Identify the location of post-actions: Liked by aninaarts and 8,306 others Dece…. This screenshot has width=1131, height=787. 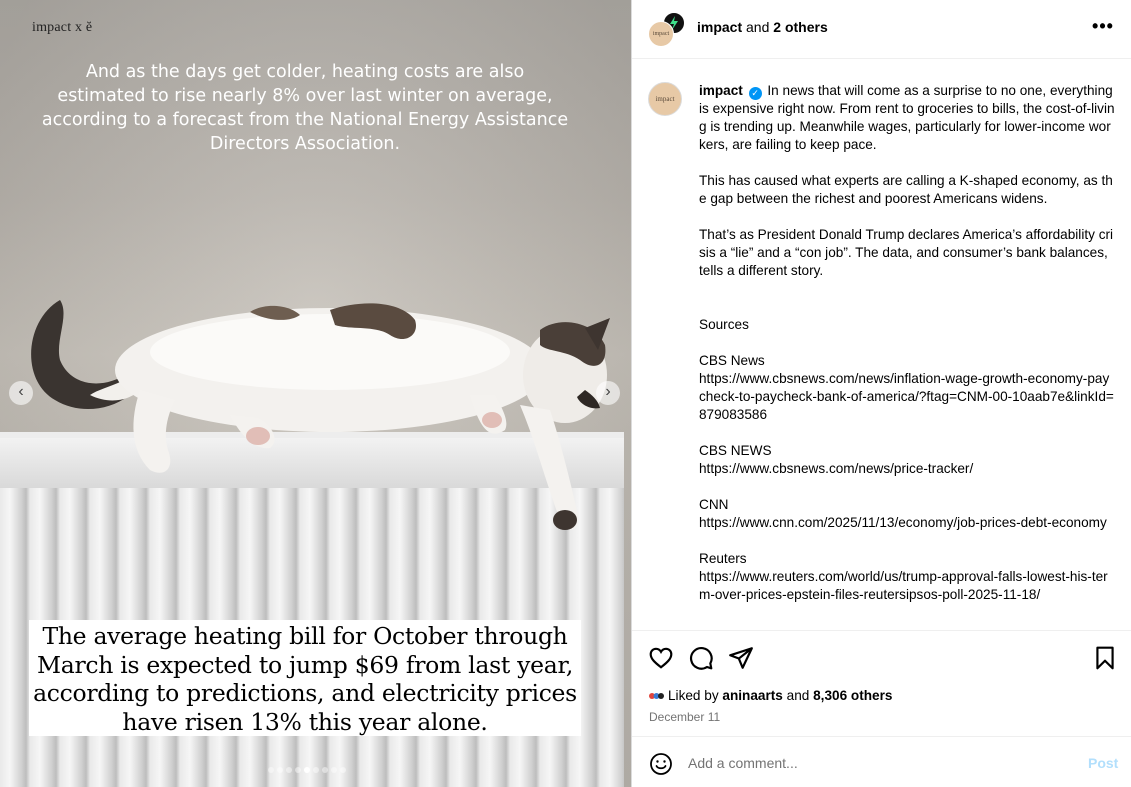
(881, 683).